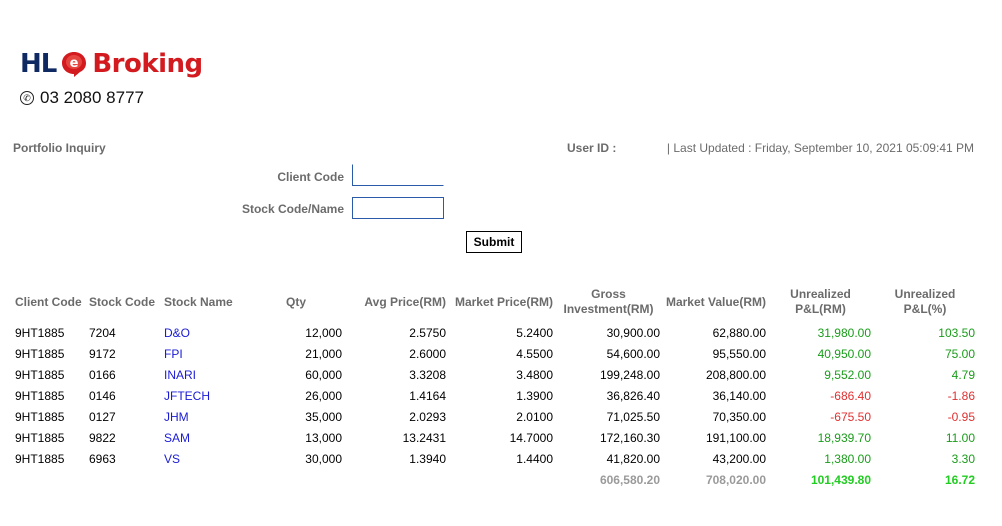  Describe the element at coordinates (59, 148) in the screenshot. I see `page-title: Portfolio Inquiry` at that location.